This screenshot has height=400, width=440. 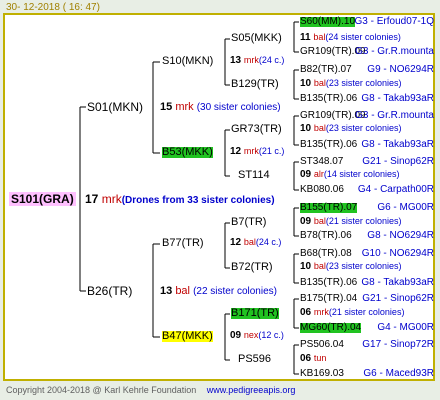 I want to click on gen3-mark: alr, so click(x=318, y=174).